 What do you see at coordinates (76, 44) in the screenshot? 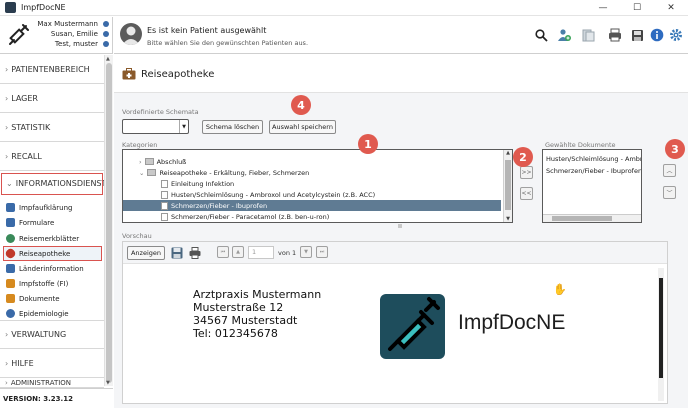
I see `user-line-3: Test, muster` at bounding box center [76, 44].